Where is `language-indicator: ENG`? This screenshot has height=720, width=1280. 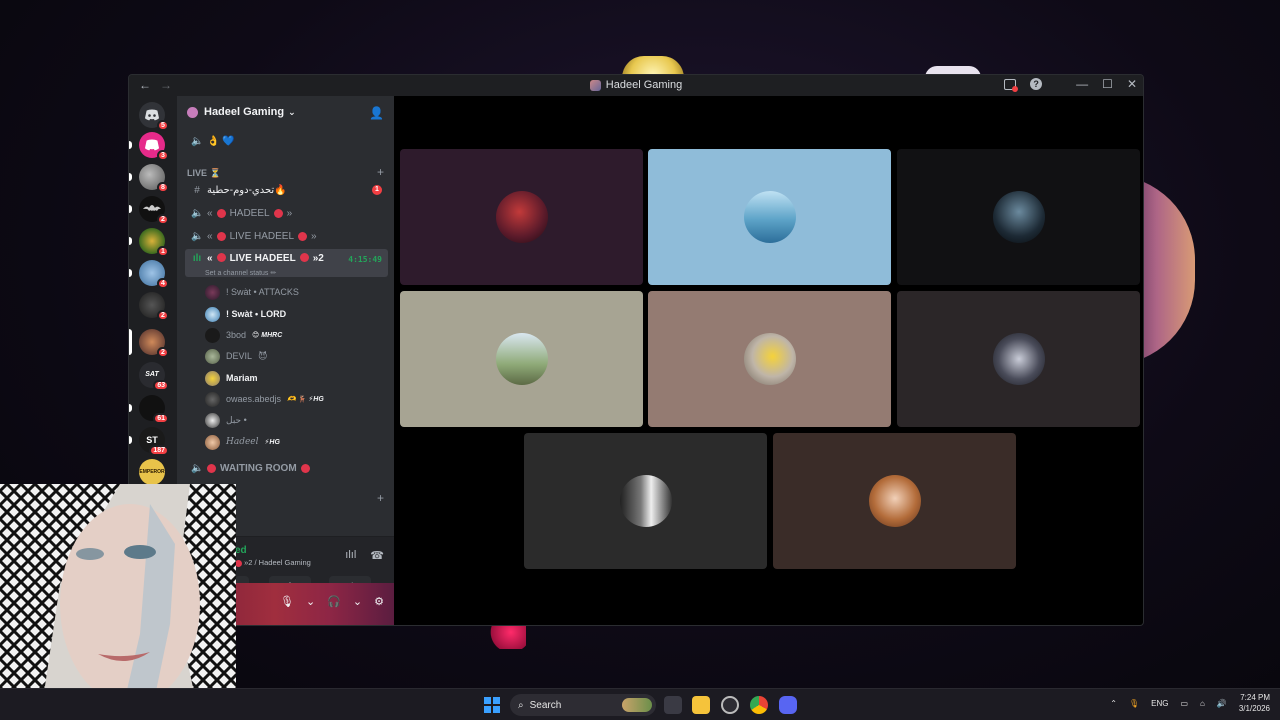 language-indicator: ENG is located at coordinates (1159, 703).